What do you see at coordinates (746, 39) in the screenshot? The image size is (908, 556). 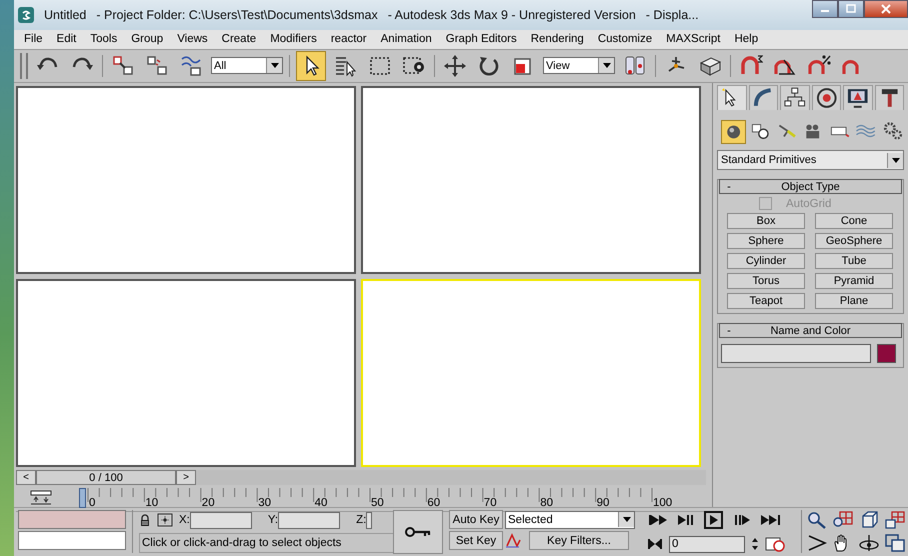 I see `menu-item: Help` at bounding box center [746, 39].